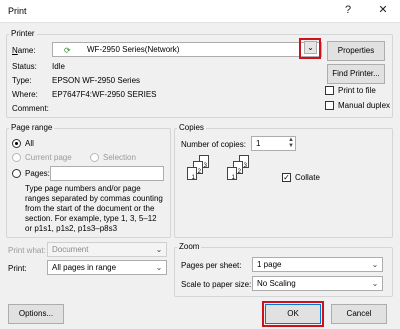 This screenshot has width=400, height=329. I want to click on help-icon: ?, so click(348, 10).